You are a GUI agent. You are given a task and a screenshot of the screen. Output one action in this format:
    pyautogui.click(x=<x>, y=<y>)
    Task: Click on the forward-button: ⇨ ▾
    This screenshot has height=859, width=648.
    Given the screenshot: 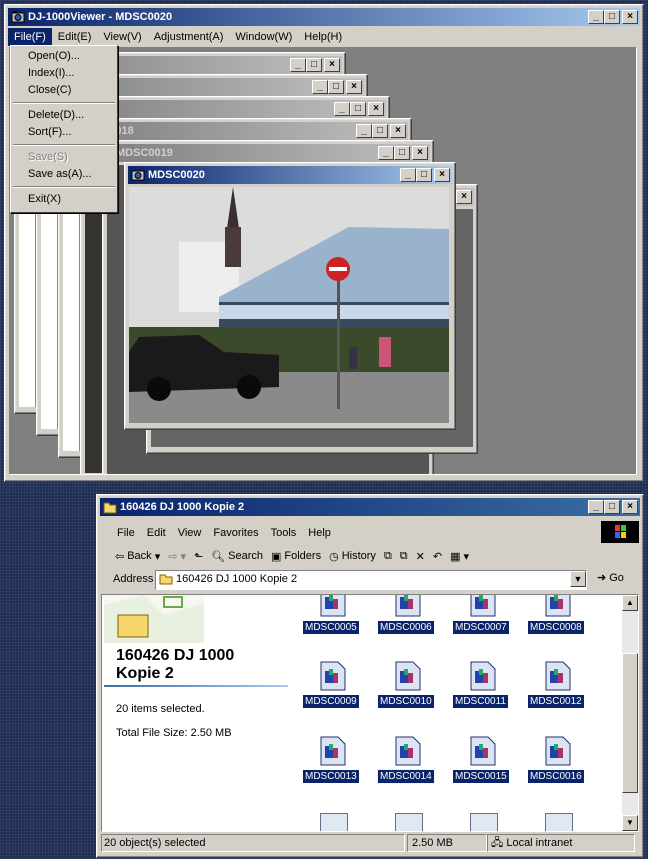 What is the action you would take?
    pyautogui.click(x=177, y=556)
    